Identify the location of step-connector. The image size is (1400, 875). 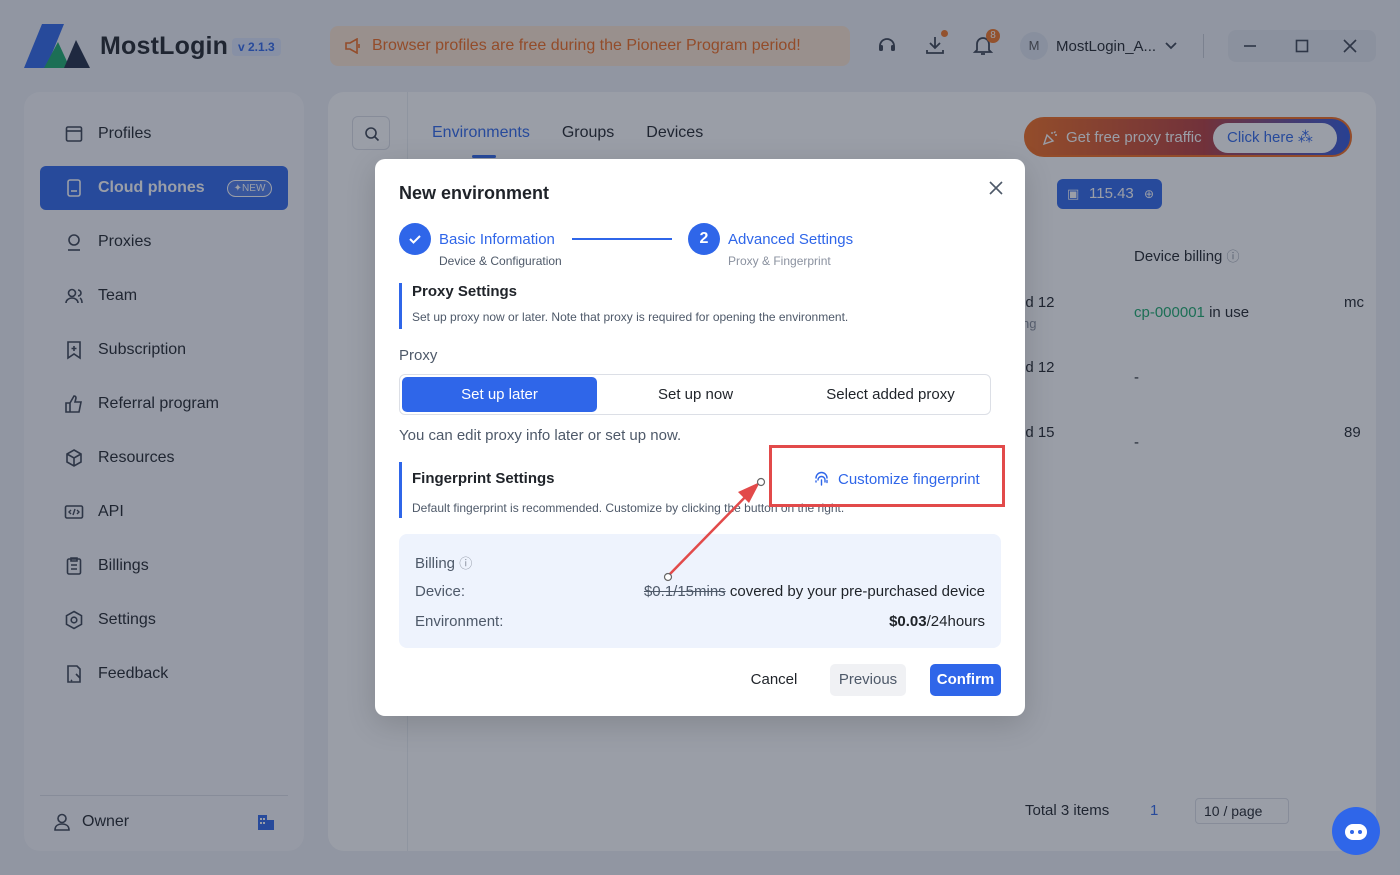
(622, 239).